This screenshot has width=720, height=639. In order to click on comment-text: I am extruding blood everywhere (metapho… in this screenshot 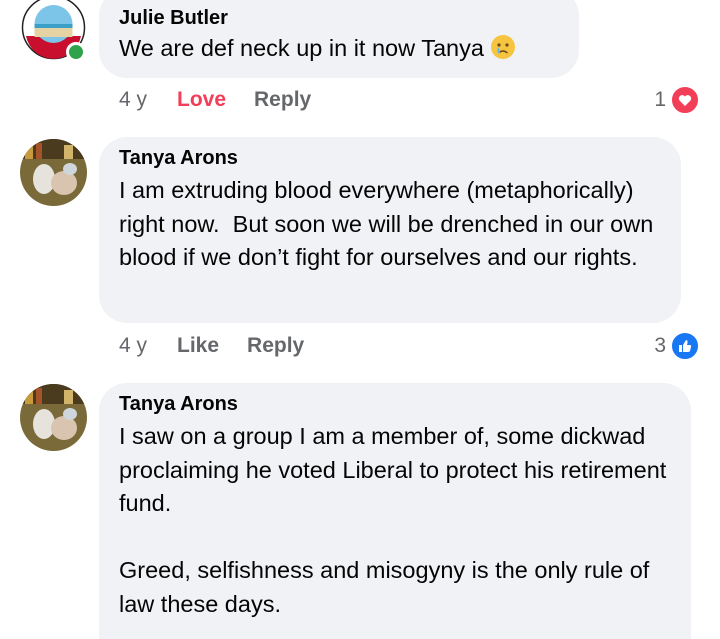, I will do `click(389, 223)`.